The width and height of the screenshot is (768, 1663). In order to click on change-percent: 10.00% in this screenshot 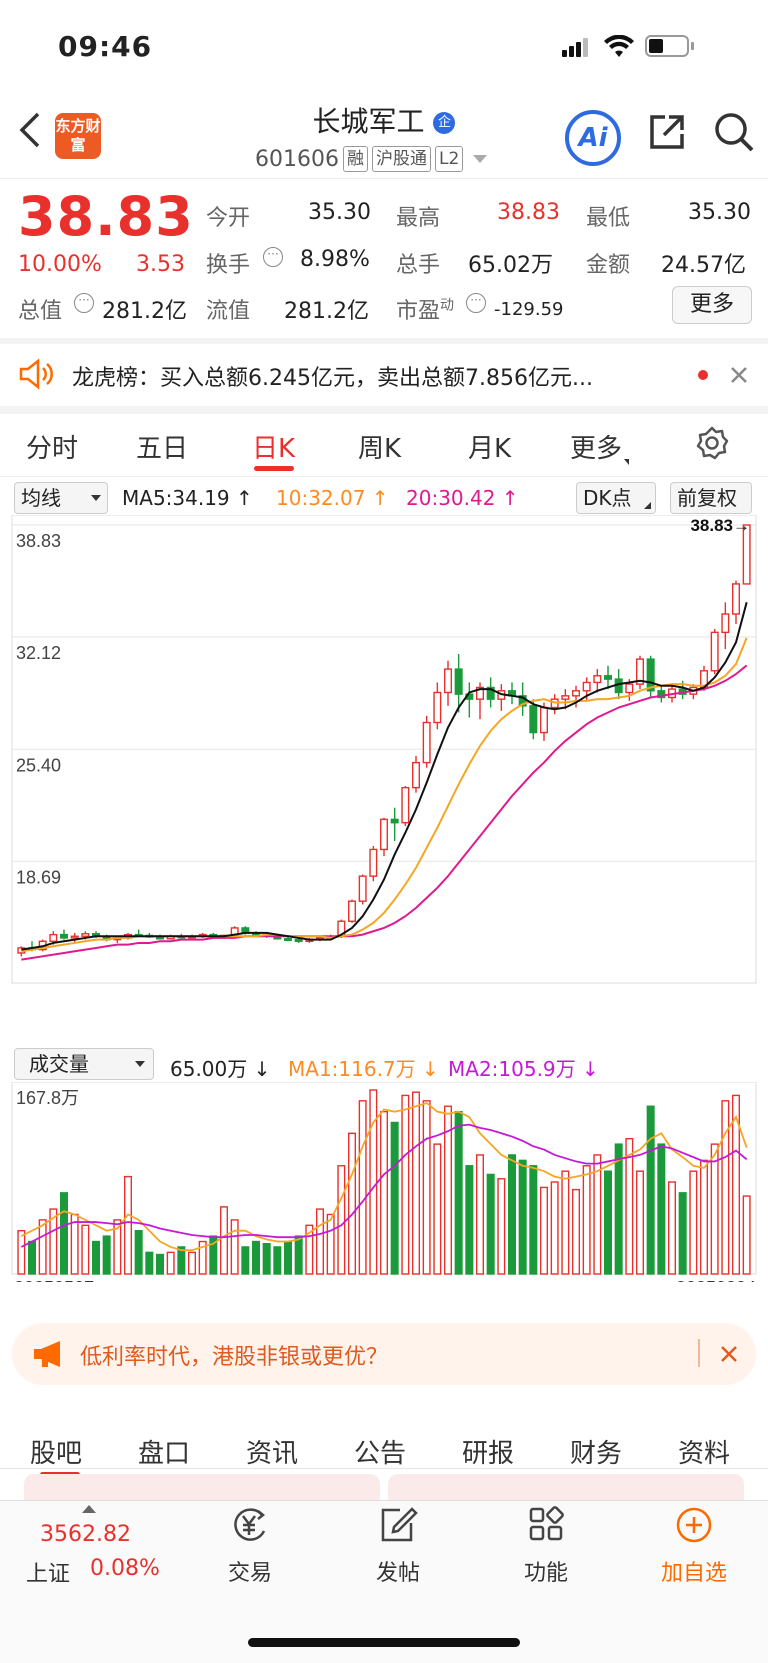, I will do `click(60, 264)`.